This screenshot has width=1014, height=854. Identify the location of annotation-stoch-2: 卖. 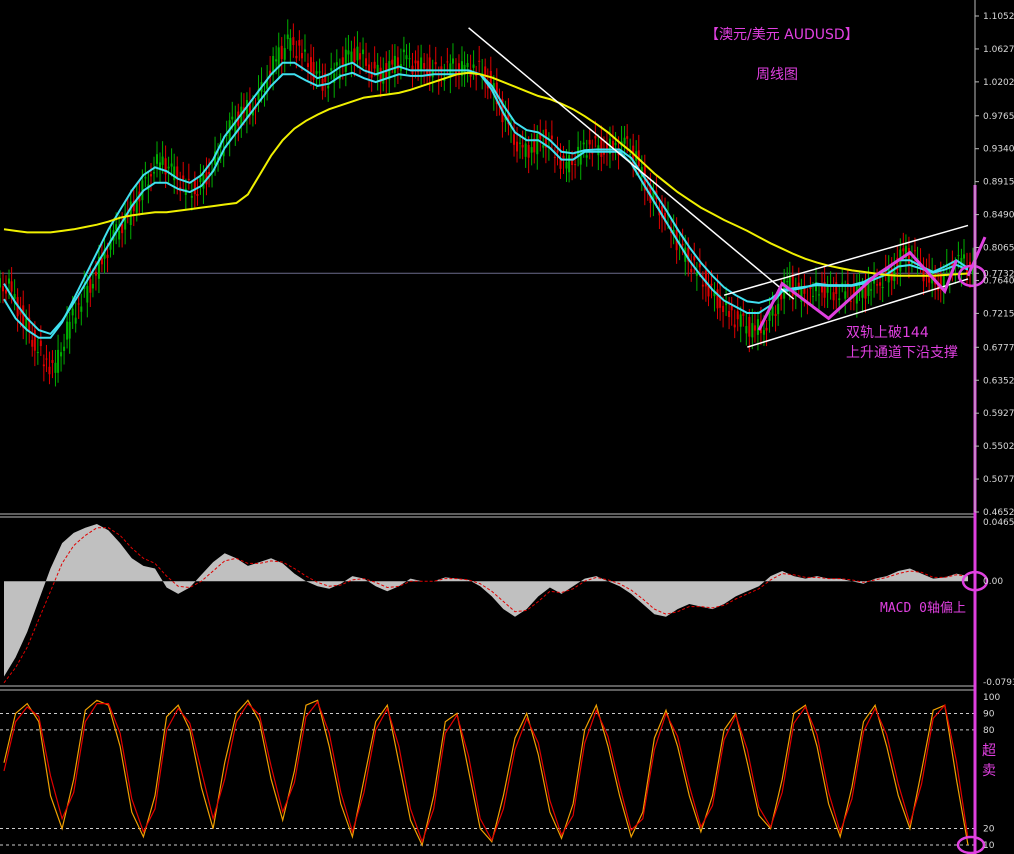
(989, 771).